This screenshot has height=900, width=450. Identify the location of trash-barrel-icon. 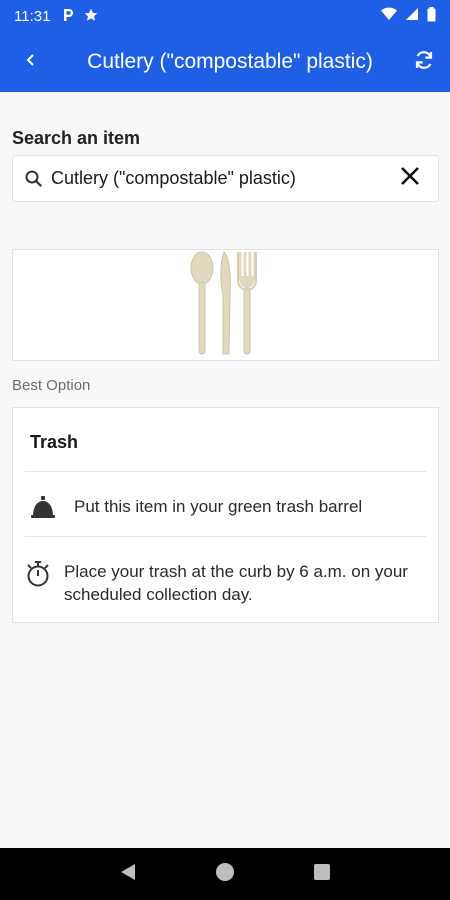
(43, 507).